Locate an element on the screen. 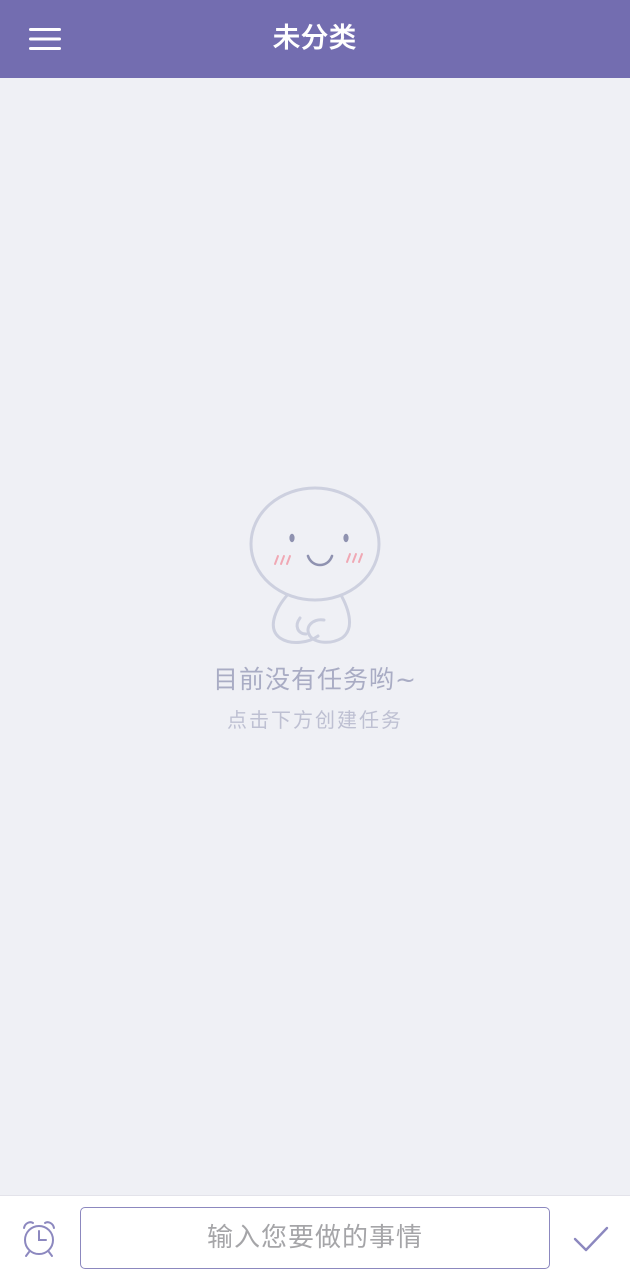  empty-state-title: 目前没有任务哟~ is located at coordinates (315, 679).